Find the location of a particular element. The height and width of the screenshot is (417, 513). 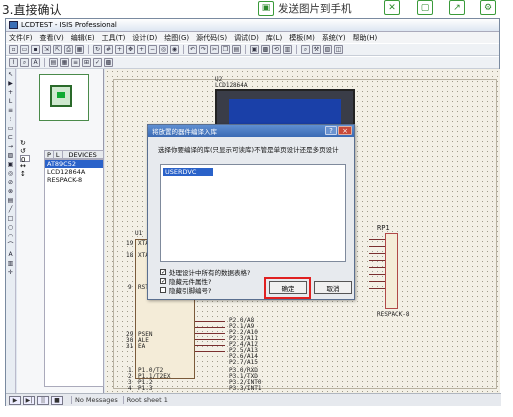

settings-icon: ⚙ is located at coordinates (488, 7).